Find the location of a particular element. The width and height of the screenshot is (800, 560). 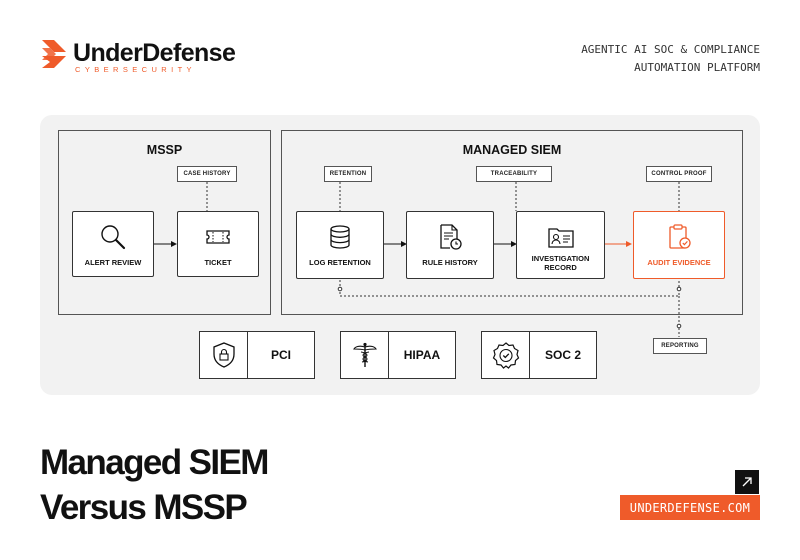

tag-case-history: CASE HISTORY is located at coordinates (207, 174).